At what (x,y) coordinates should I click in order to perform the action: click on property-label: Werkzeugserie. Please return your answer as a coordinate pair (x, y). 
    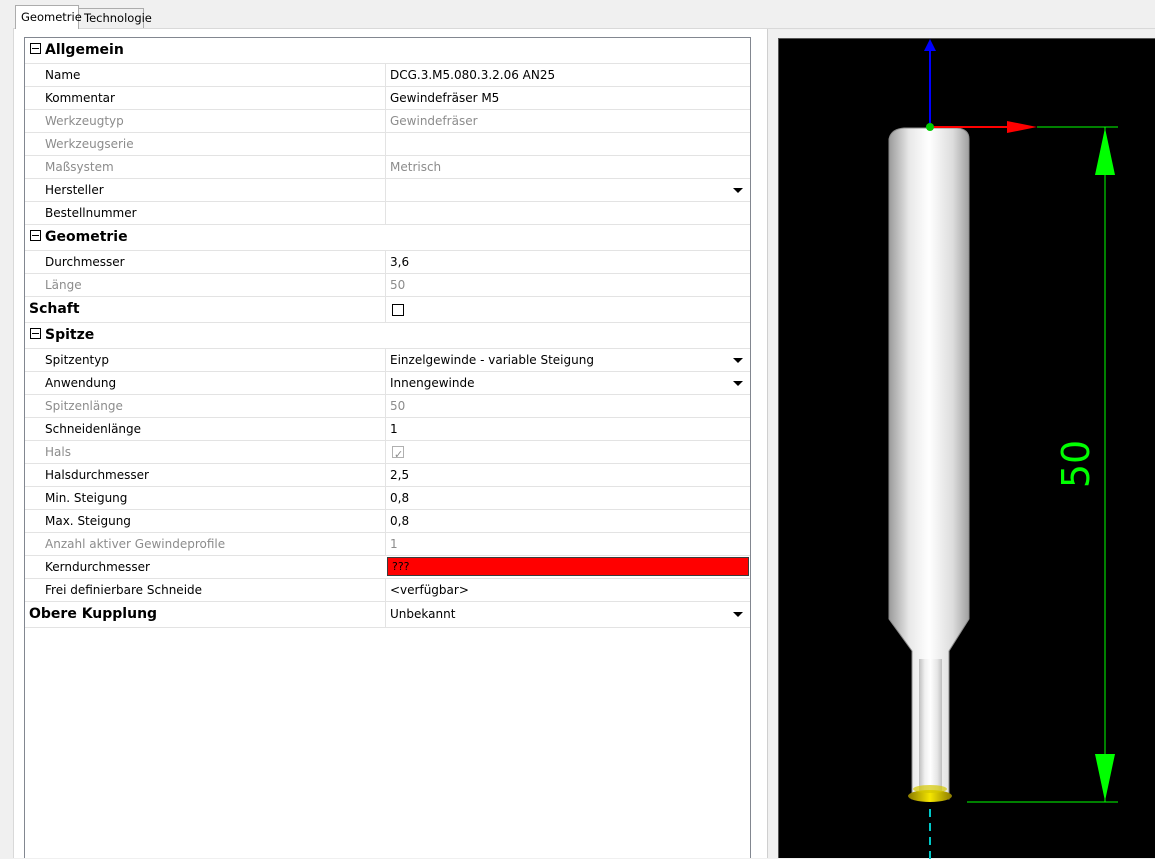
    Looking at the image, I should click on (89, 144).